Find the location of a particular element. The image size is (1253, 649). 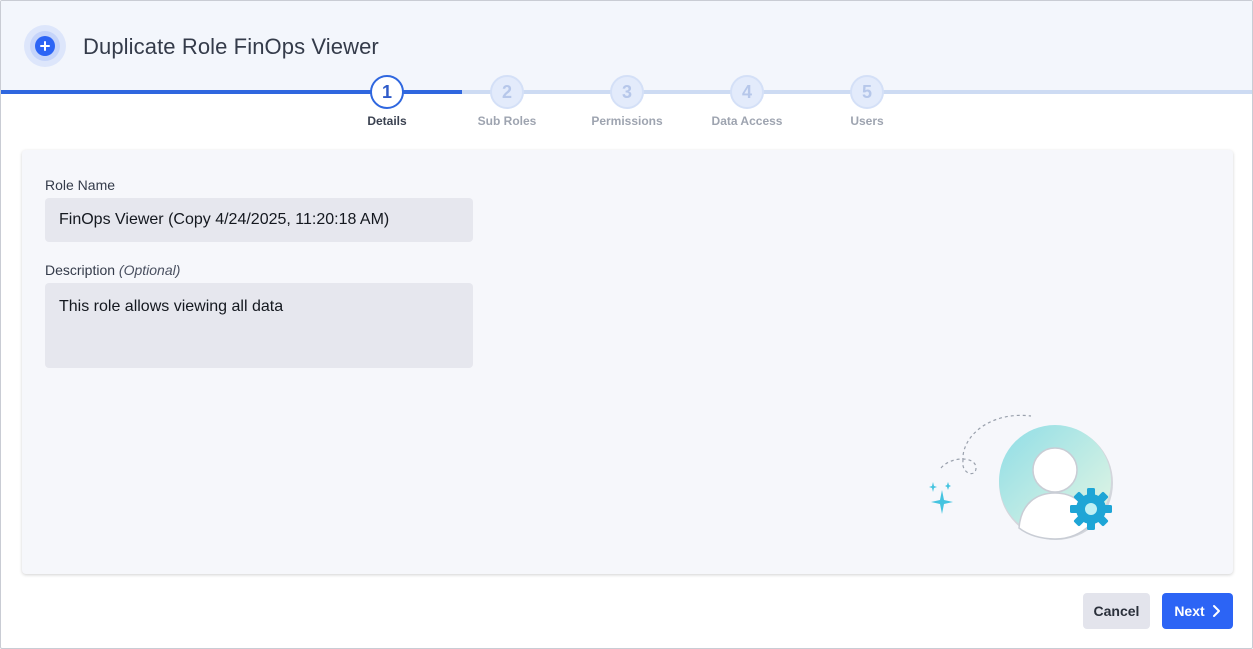

step-number: 4 is located at coordinates (747, 92).